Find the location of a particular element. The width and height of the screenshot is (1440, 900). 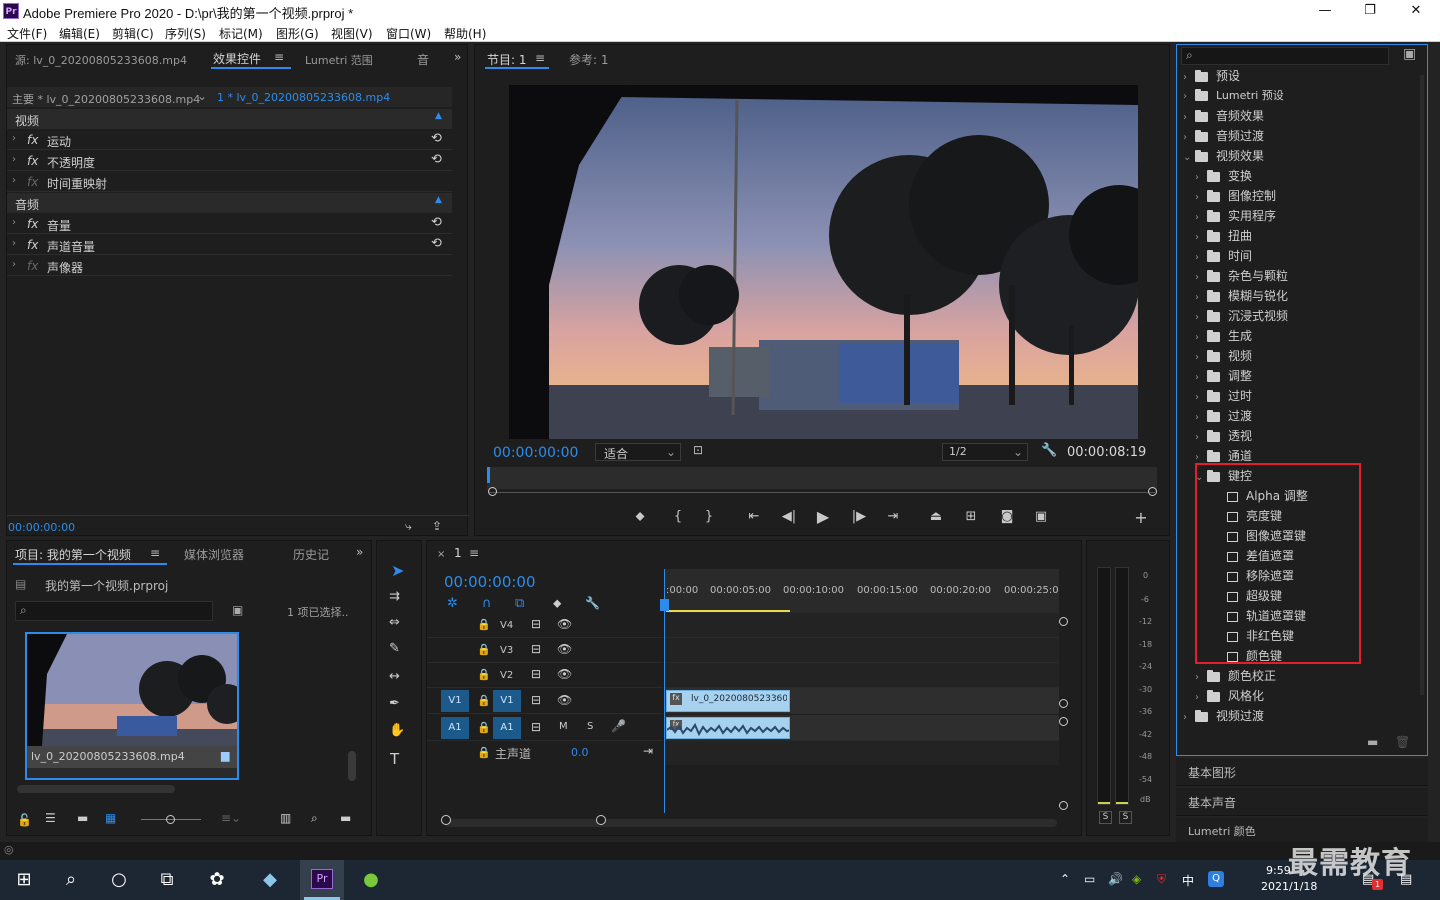

razor-tool-icon: ✎ is located at coordinates (394, 648).